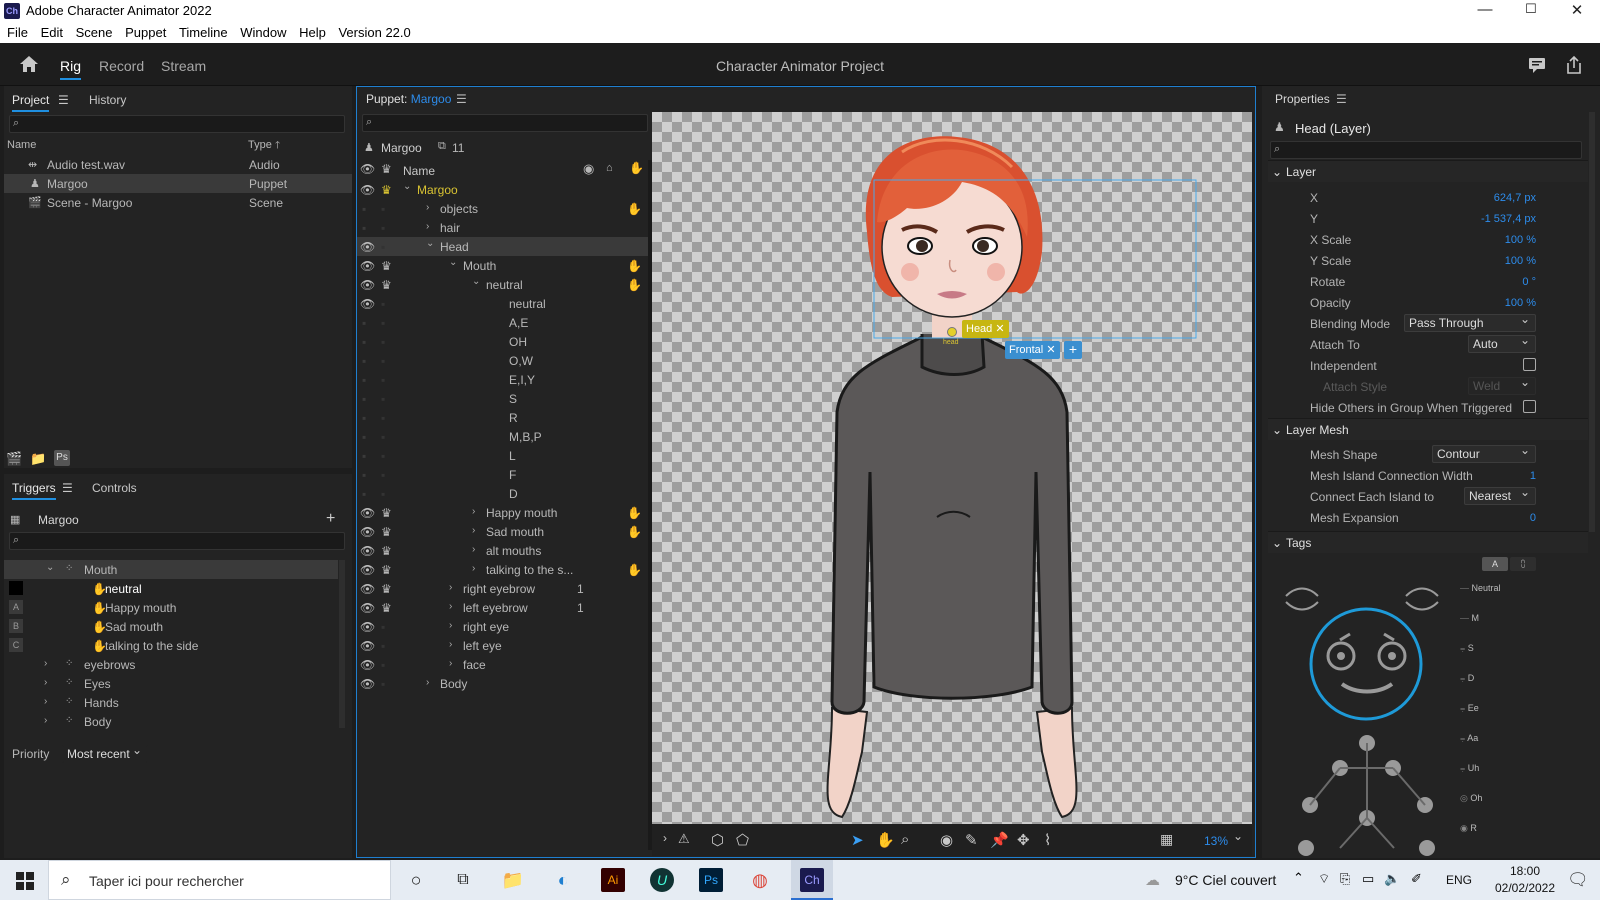 This screenshot has height=900, width=1600. What do you see at coordinates (171, 626) in the screenshot?
I see `trigger-row: B ✋ Sad mouth` at bounding box center [171, 626].